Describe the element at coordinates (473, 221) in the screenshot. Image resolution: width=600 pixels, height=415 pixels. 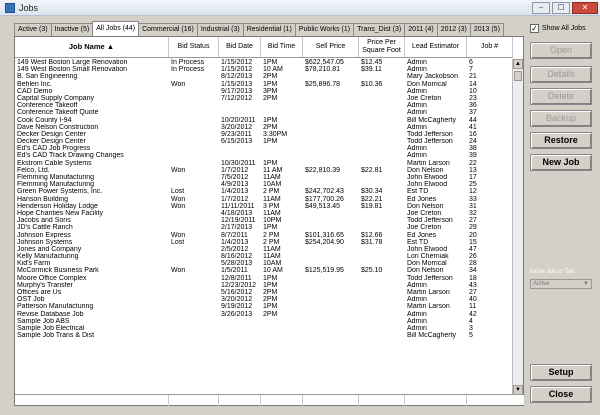
I see `table-cell: 27` at that location.